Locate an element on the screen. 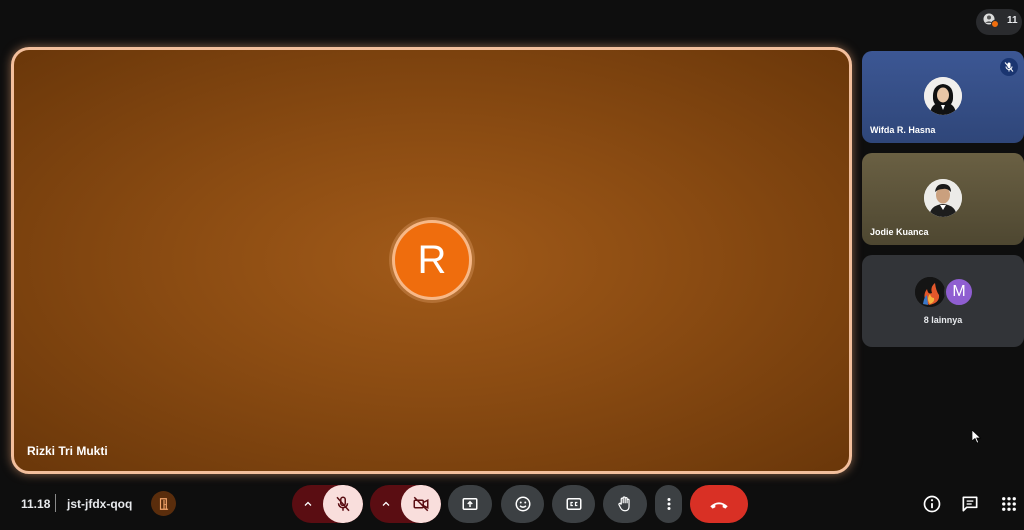 This screenshot has width=1024, height=530. participant-count: 11 is located at coordinates (1012, 20).